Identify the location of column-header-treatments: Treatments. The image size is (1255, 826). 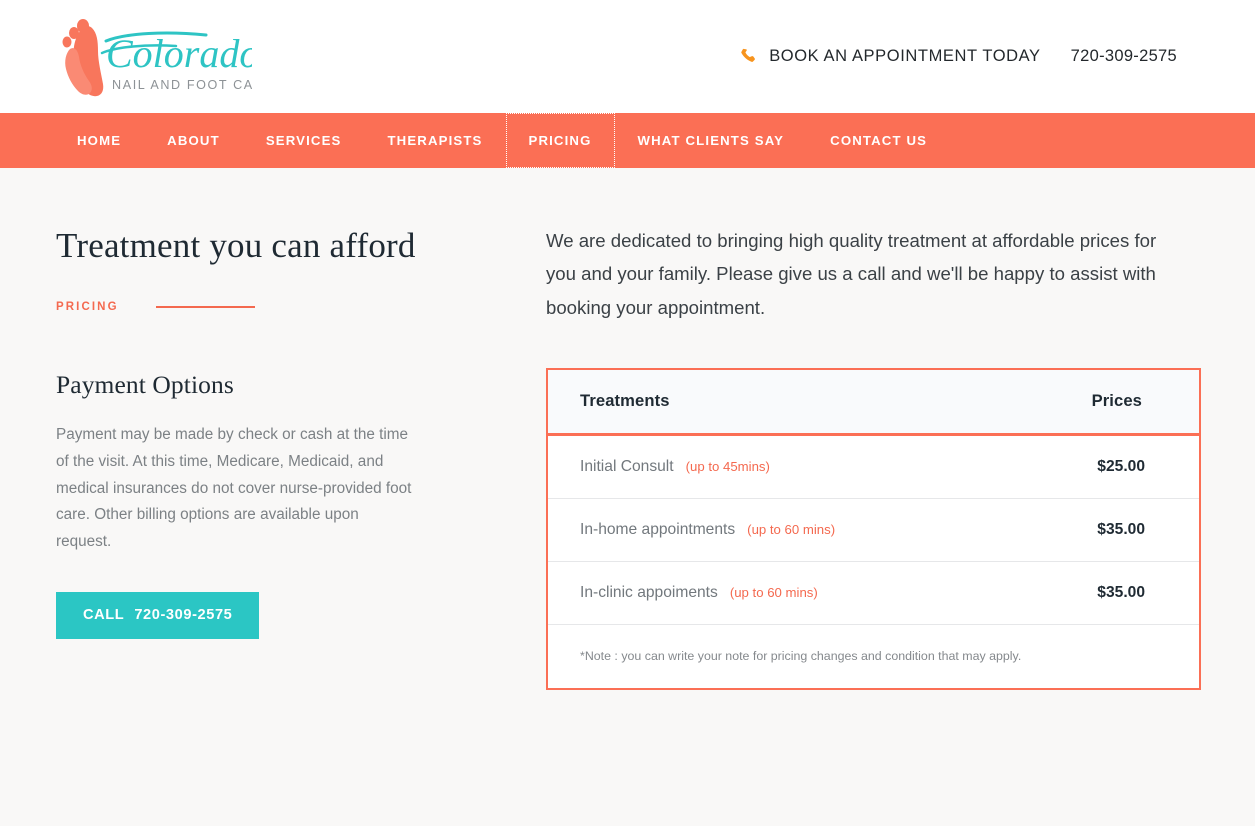
(625, 401).